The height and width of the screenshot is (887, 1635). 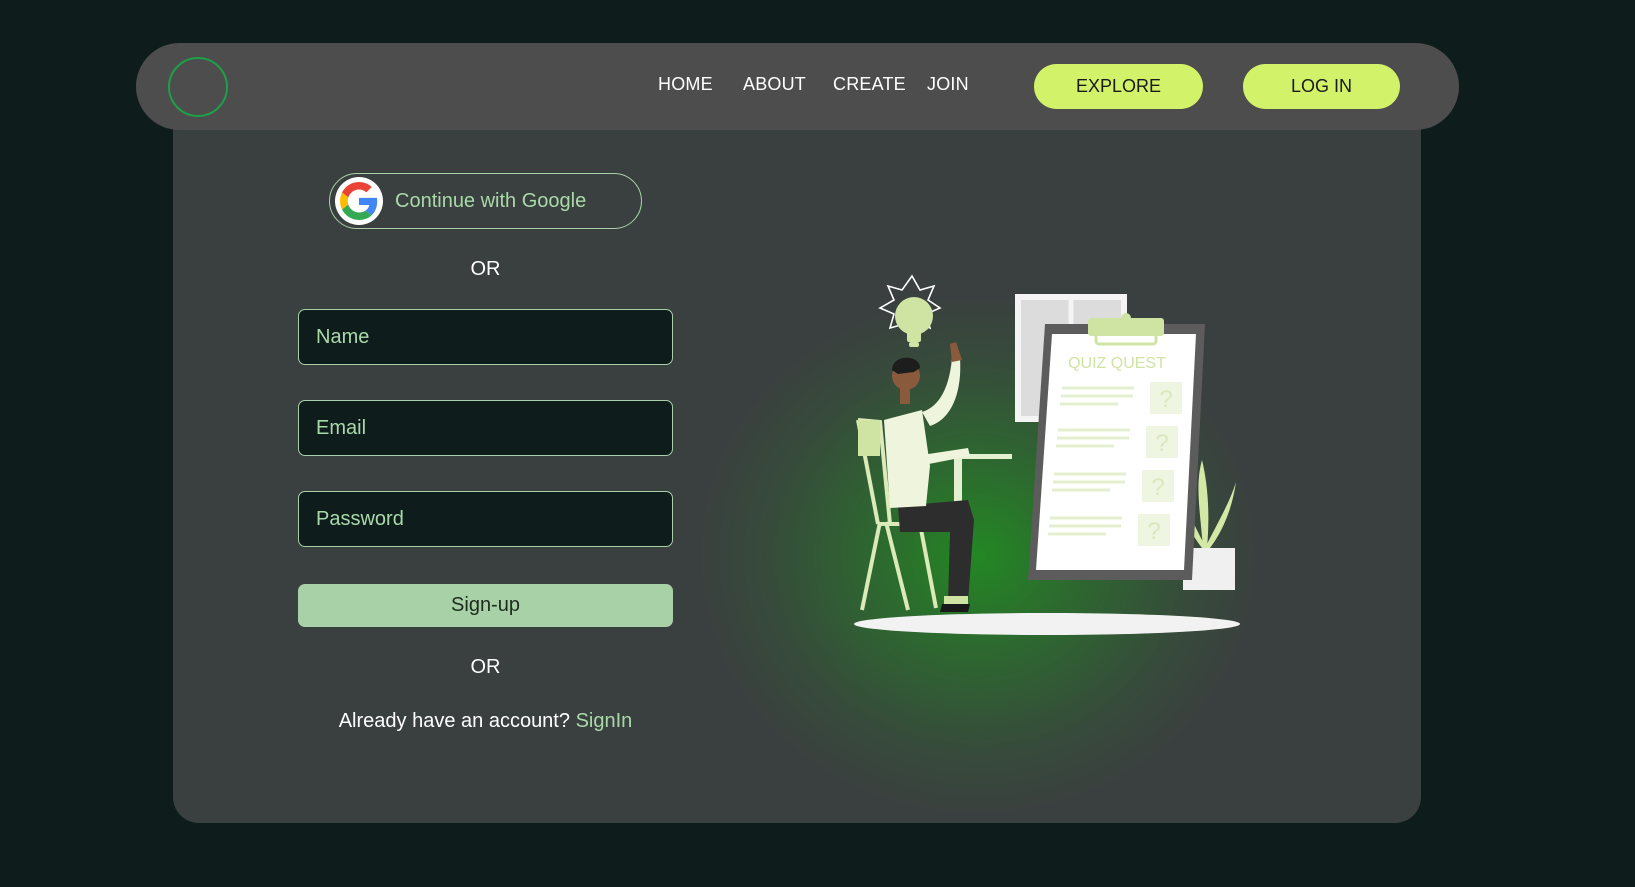 I want to click on question-mark-1: ?, so click(x=1165, y=399).